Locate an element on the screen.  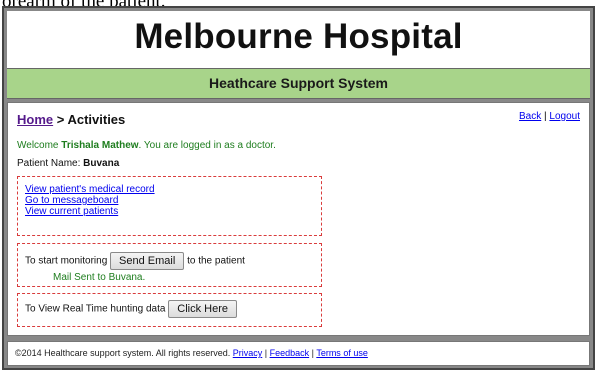
terms-link: Terms of use is located at coordinates (342, 353).